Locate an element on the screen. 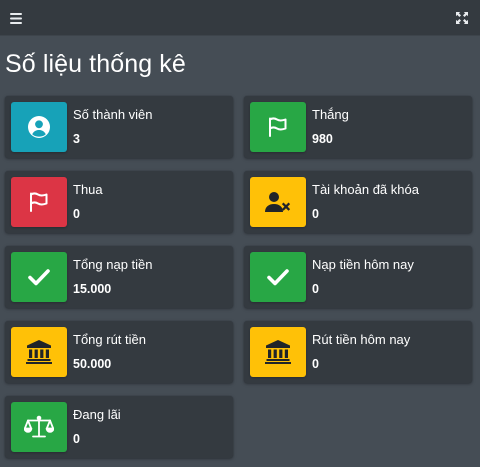 This screenshot has width=480, height=467. stat-card-total-withdrawals: Tổng rút tiền 50.000 is located at coordinates (119, 352).